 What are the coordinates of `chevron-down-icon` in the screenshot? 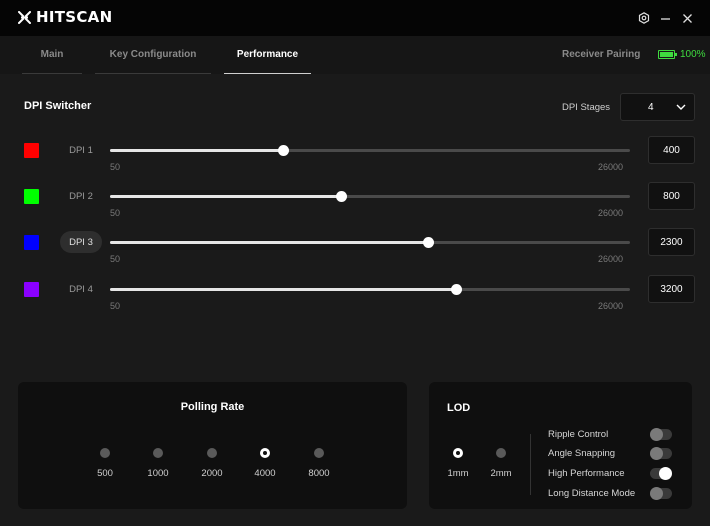 It's located at (681, 107).